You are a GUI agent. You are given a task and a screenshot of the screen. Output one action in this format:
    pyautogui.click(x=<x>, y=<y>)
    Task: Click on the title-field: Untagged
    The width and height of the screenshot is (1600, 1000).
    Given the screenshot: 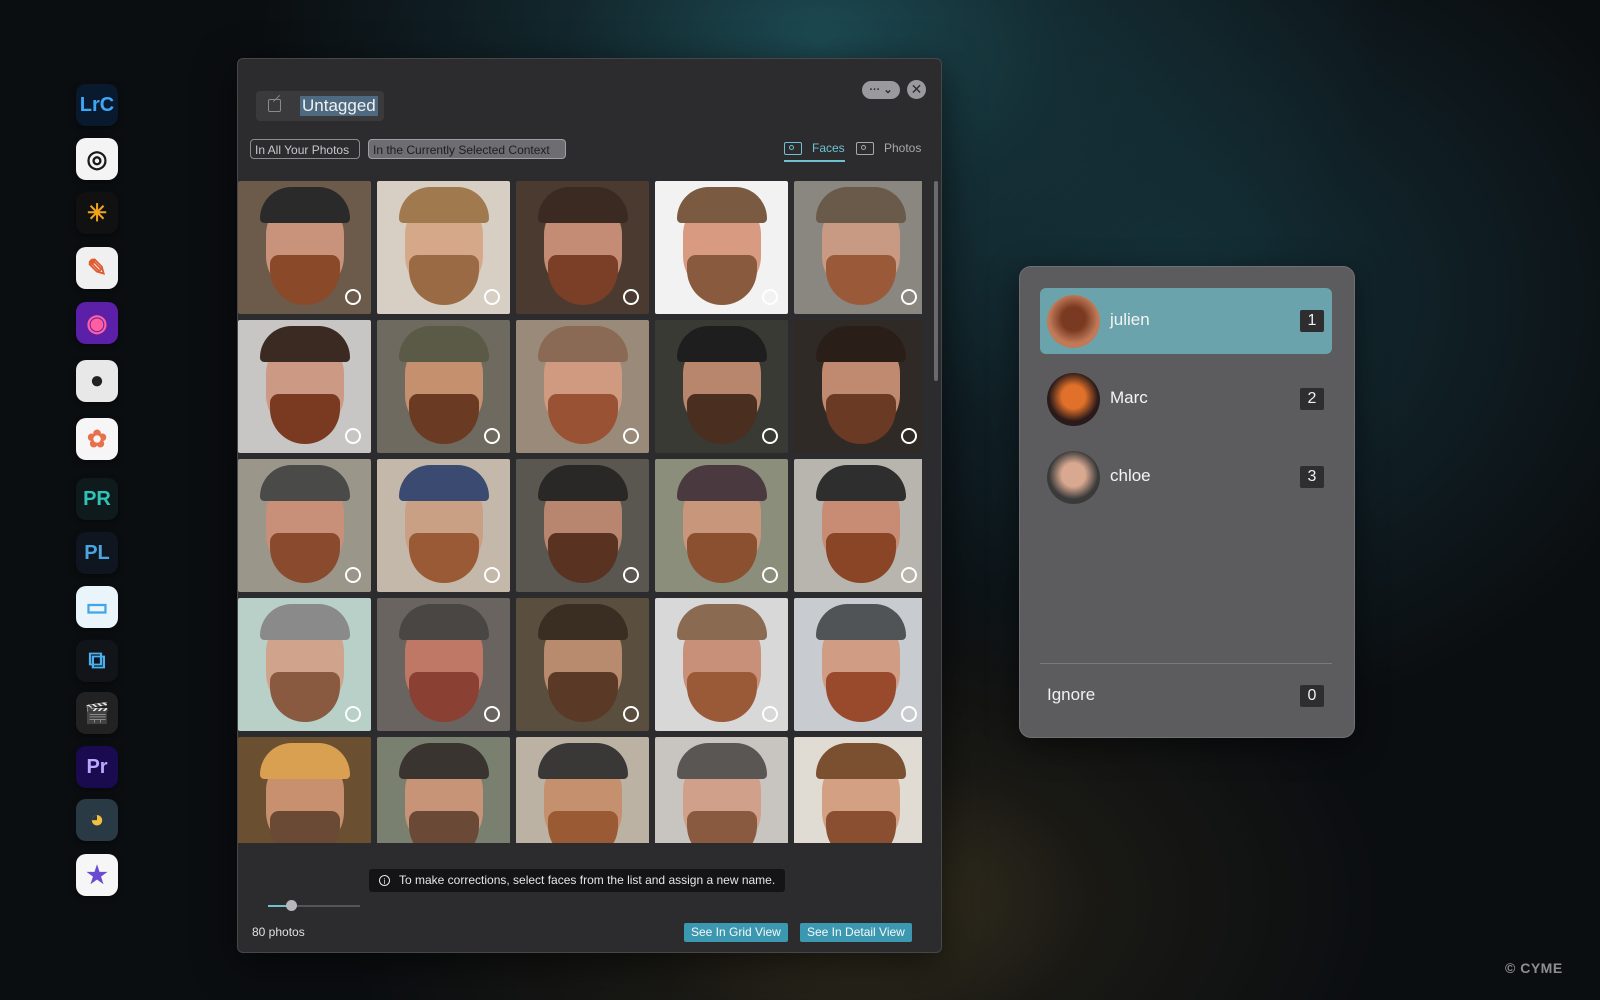 What is the action you would take?
    pyautogui.click(x=320, y=106)
    